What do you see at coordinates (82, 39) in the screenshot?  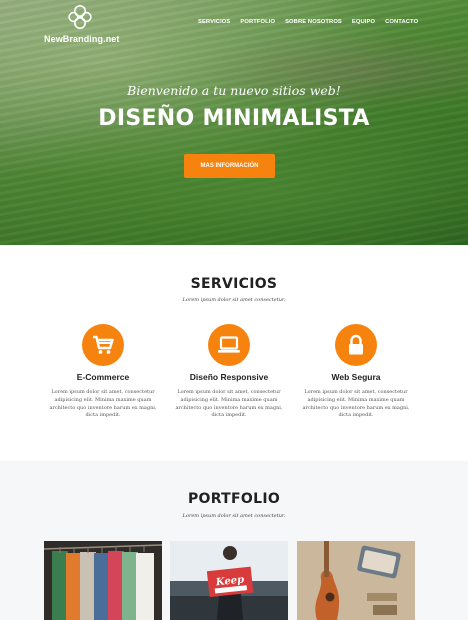 I see `brand-name: NewBranding.net` at bounding box center [82, 39].